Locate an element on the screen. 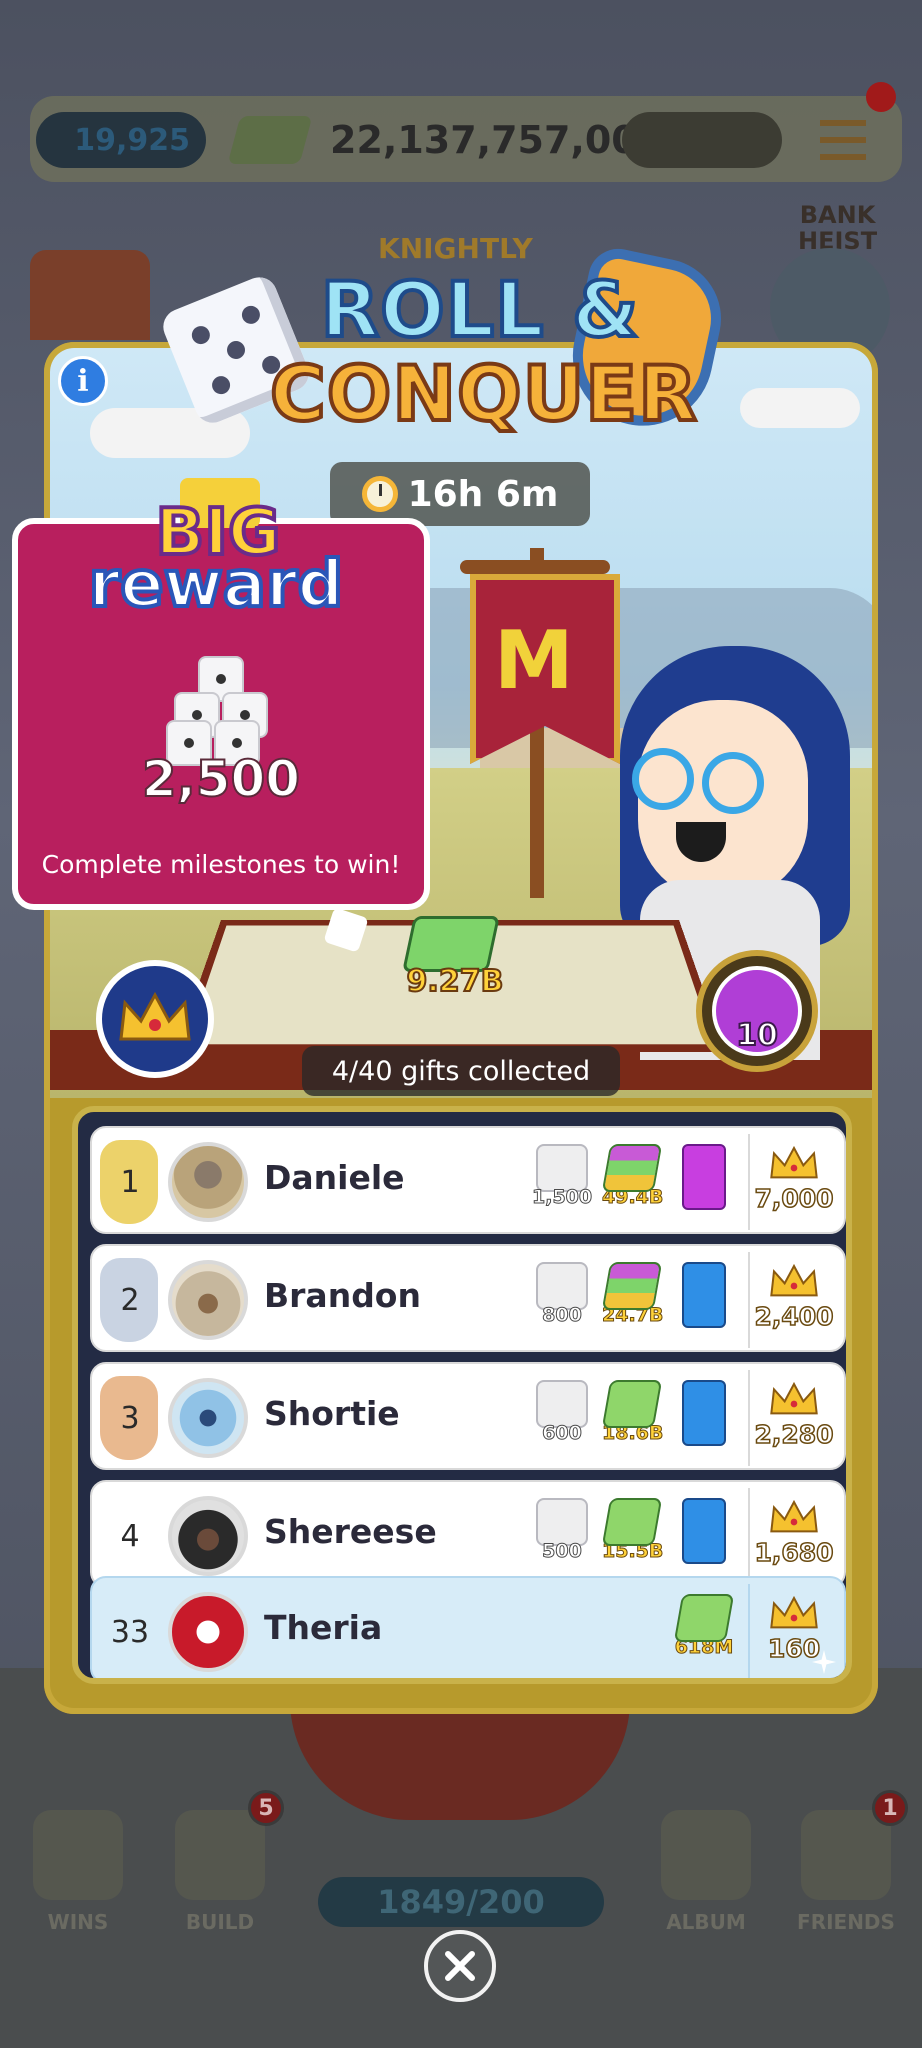  gifts-collected: 4/40 gifts collected is located at coordinates (461, 1071).